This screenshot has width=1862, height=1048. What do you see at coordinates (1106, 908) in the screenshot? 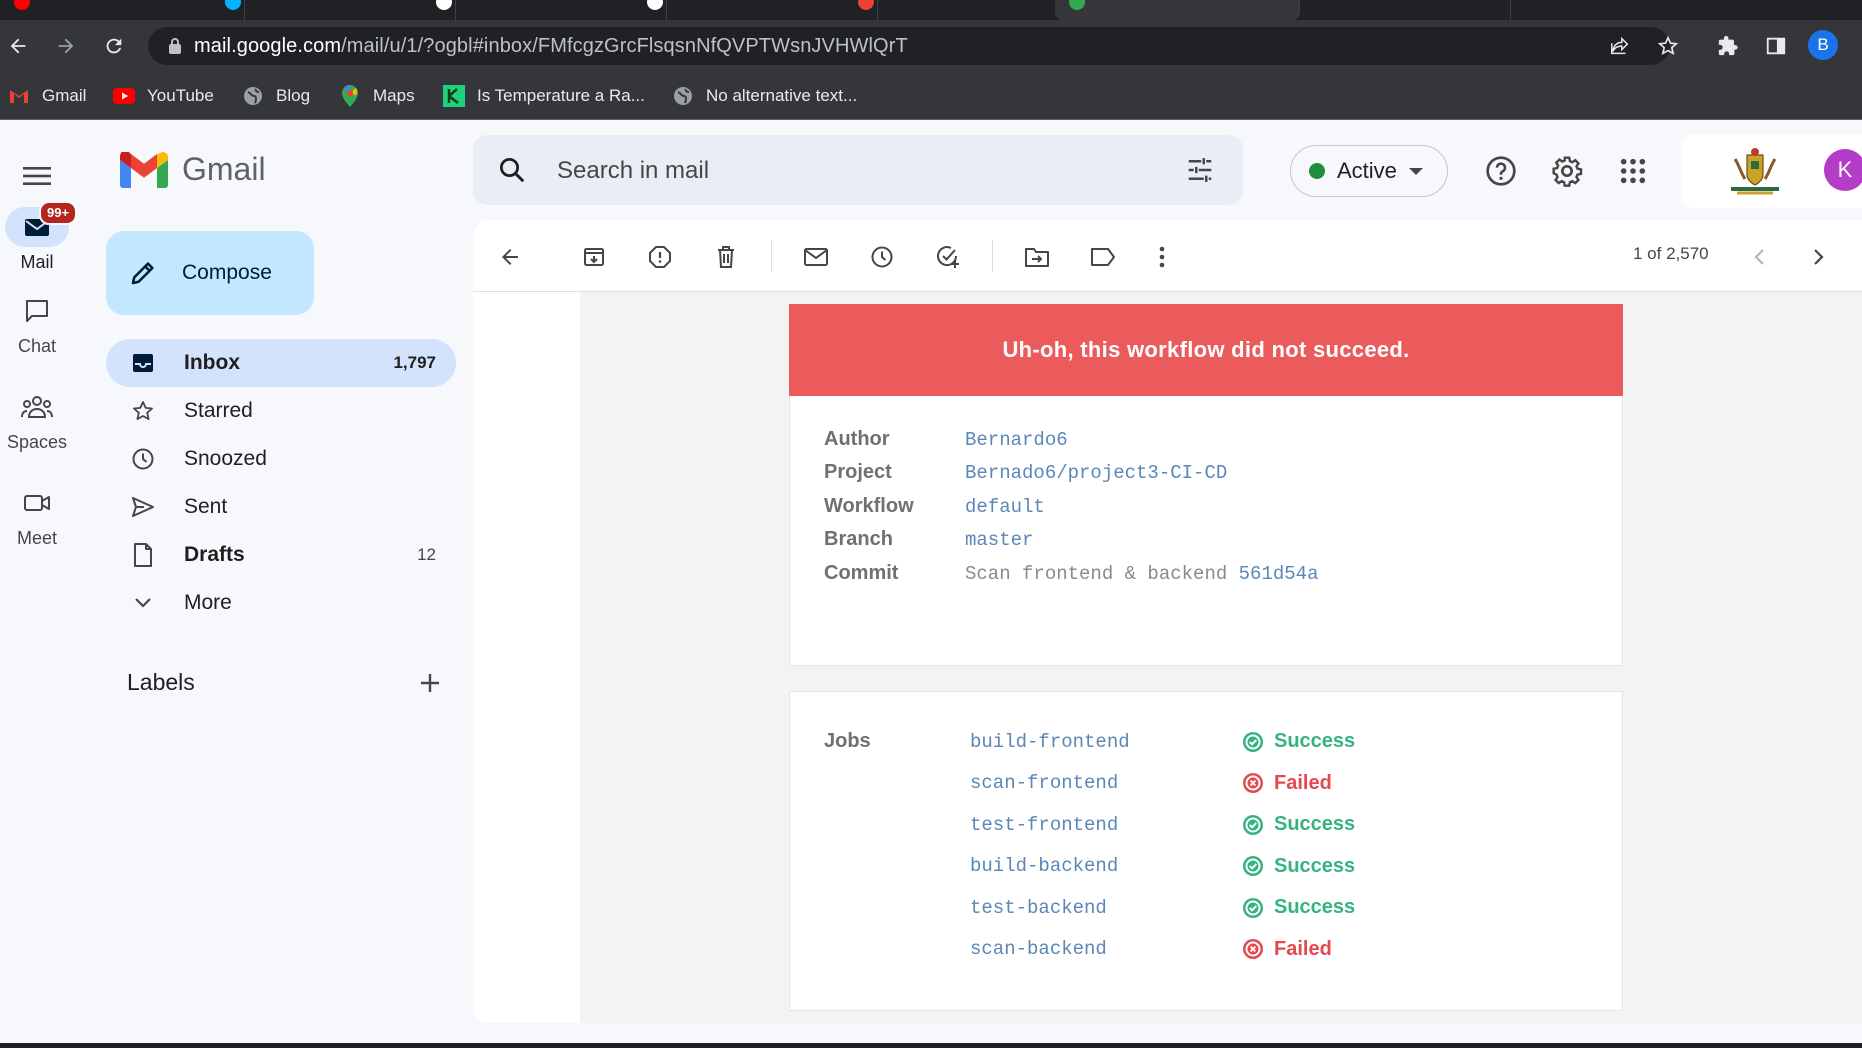
I see `job-name-link: test-backend` at bounding box center [1106, 908].